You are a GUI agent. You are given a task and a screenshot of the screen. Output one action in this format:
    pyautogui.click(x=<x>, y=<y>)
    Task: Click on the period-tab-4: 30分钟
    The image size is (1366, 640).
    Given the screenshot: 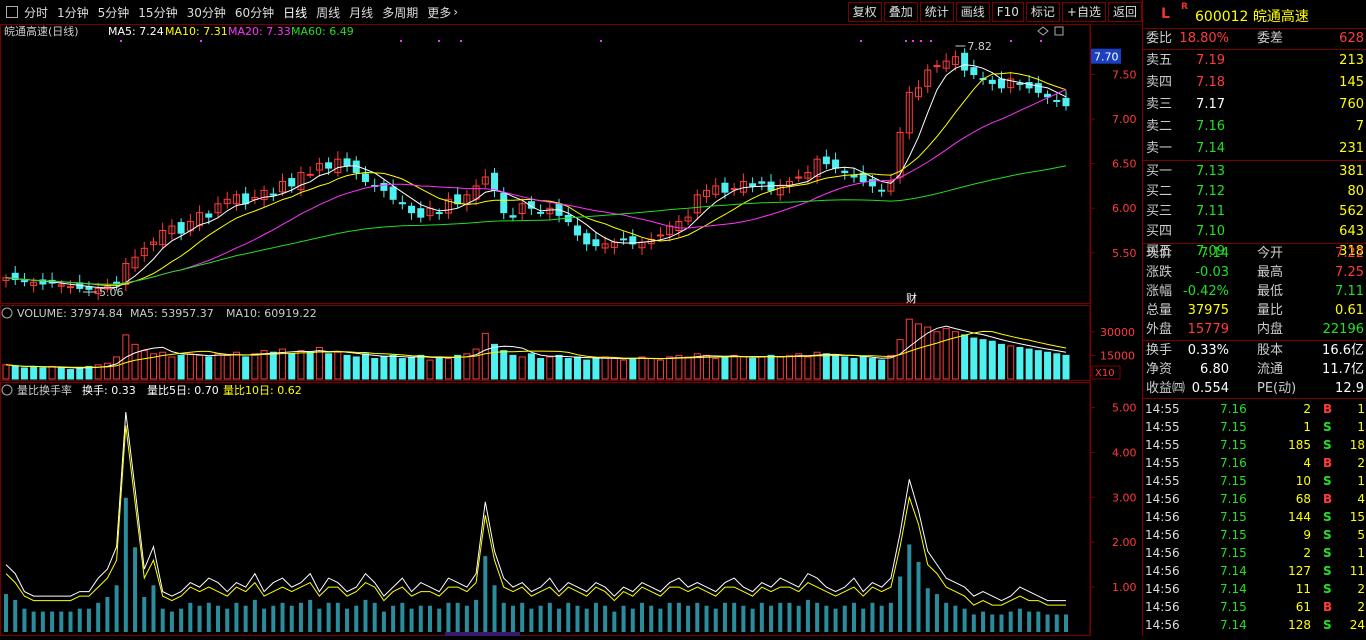 What is the action you would take?
    pyautogui.click(x=206, y=12)
    